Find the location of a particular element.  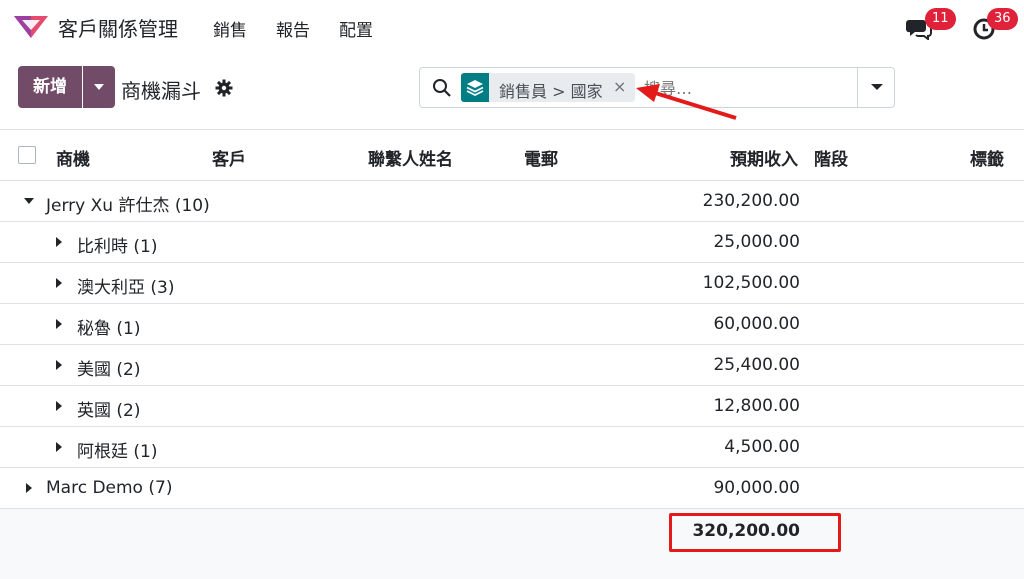

table-header: 商機 客戶 聯繫人姓名 電郵 預期收入 階段 標籤 is located at coordinates (512, 155).